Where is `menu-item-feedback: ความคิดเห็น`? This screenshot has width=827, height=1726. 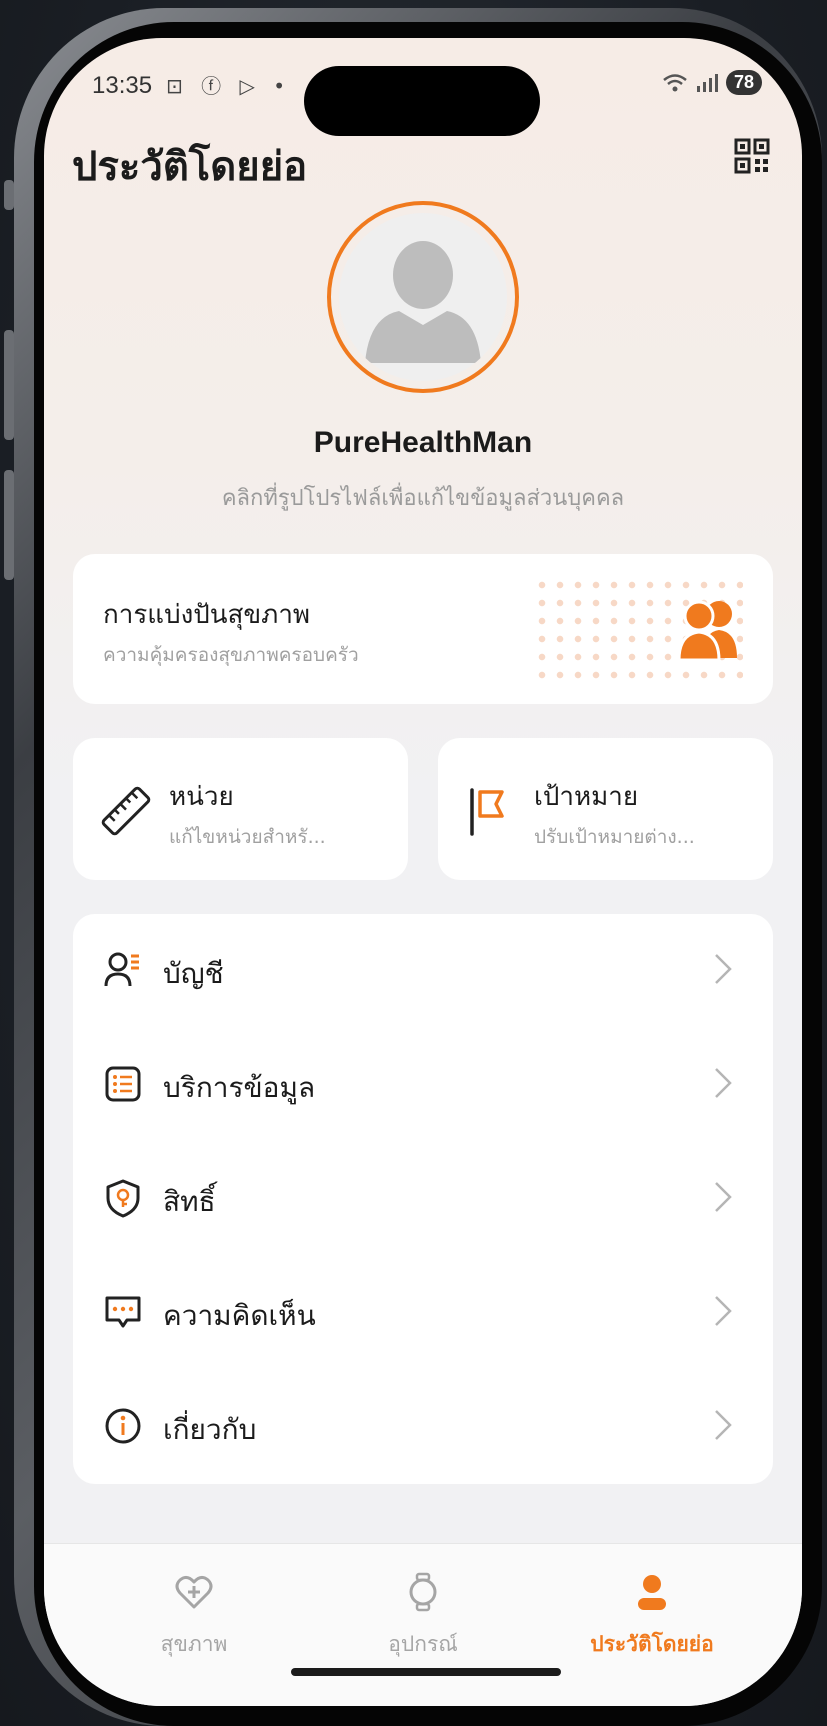
menu-item-feedback: ความคิดเห็น is located at coordinates (423, 1313).